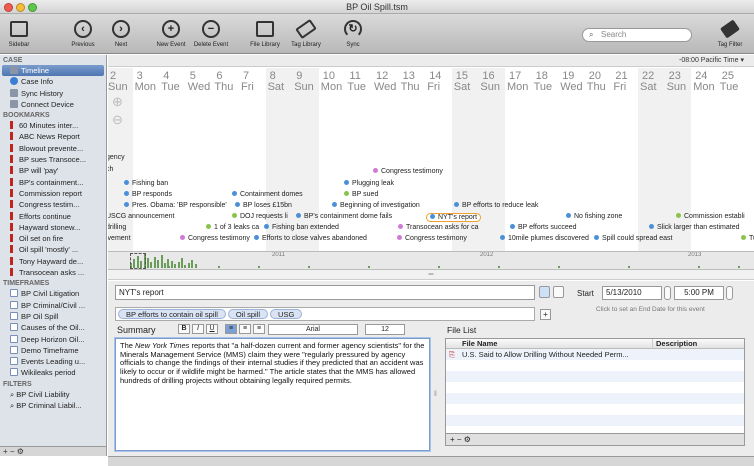  I want to click on time-stepper, so click(729, 293).